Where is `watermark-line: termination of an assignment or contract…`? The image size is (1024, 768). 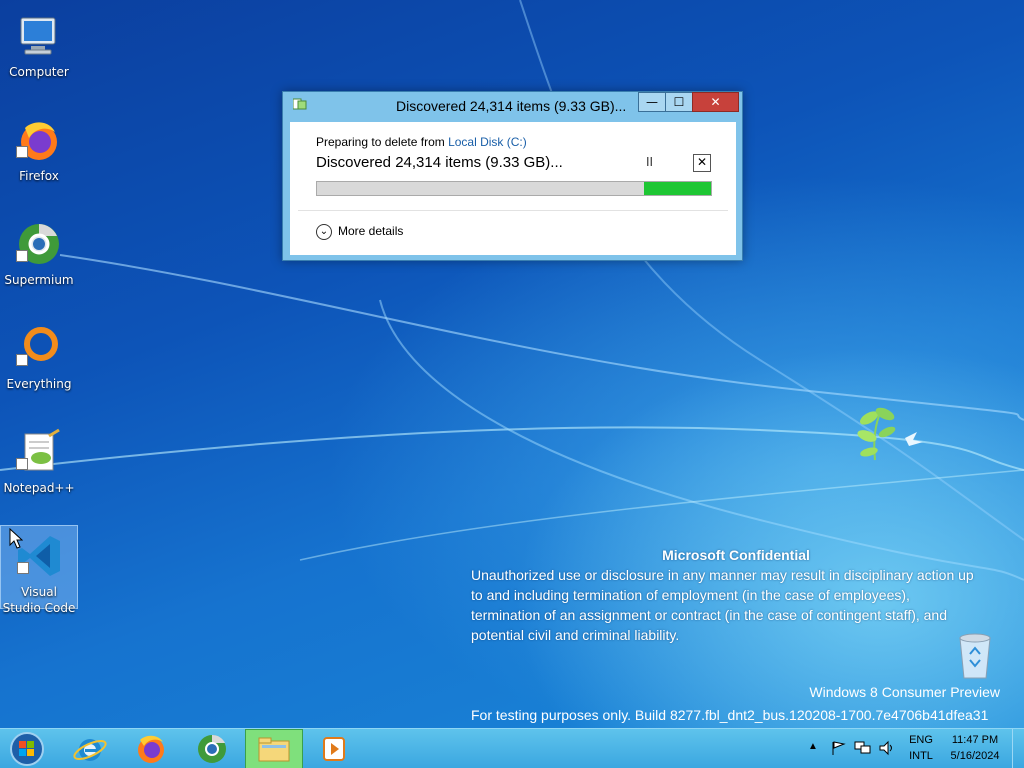
watermark-line: termination of an assignment or contract… is located at coordinates (709, 615).